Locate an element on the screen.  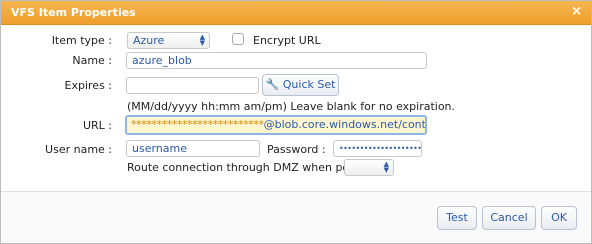
close-icon: × is located at coordinates (576, 11).